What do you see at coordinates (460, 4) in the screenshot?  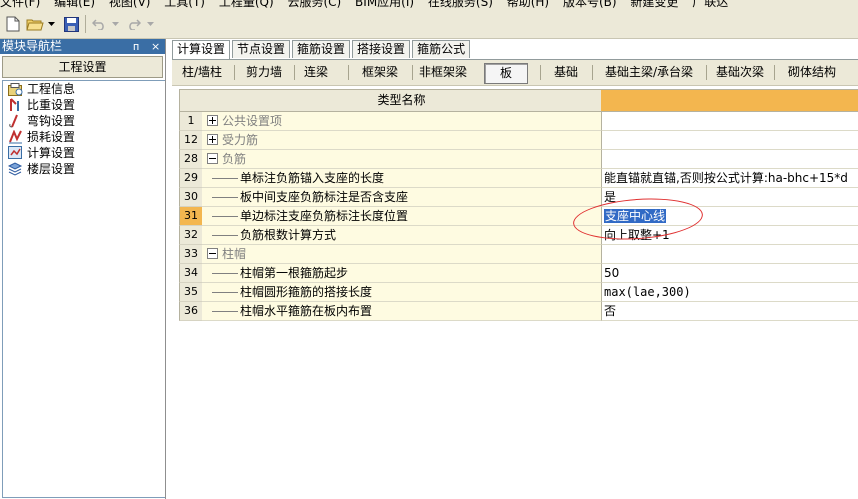 I see `menu-online: 在线服务(S)` at bounding box center [460, 4].